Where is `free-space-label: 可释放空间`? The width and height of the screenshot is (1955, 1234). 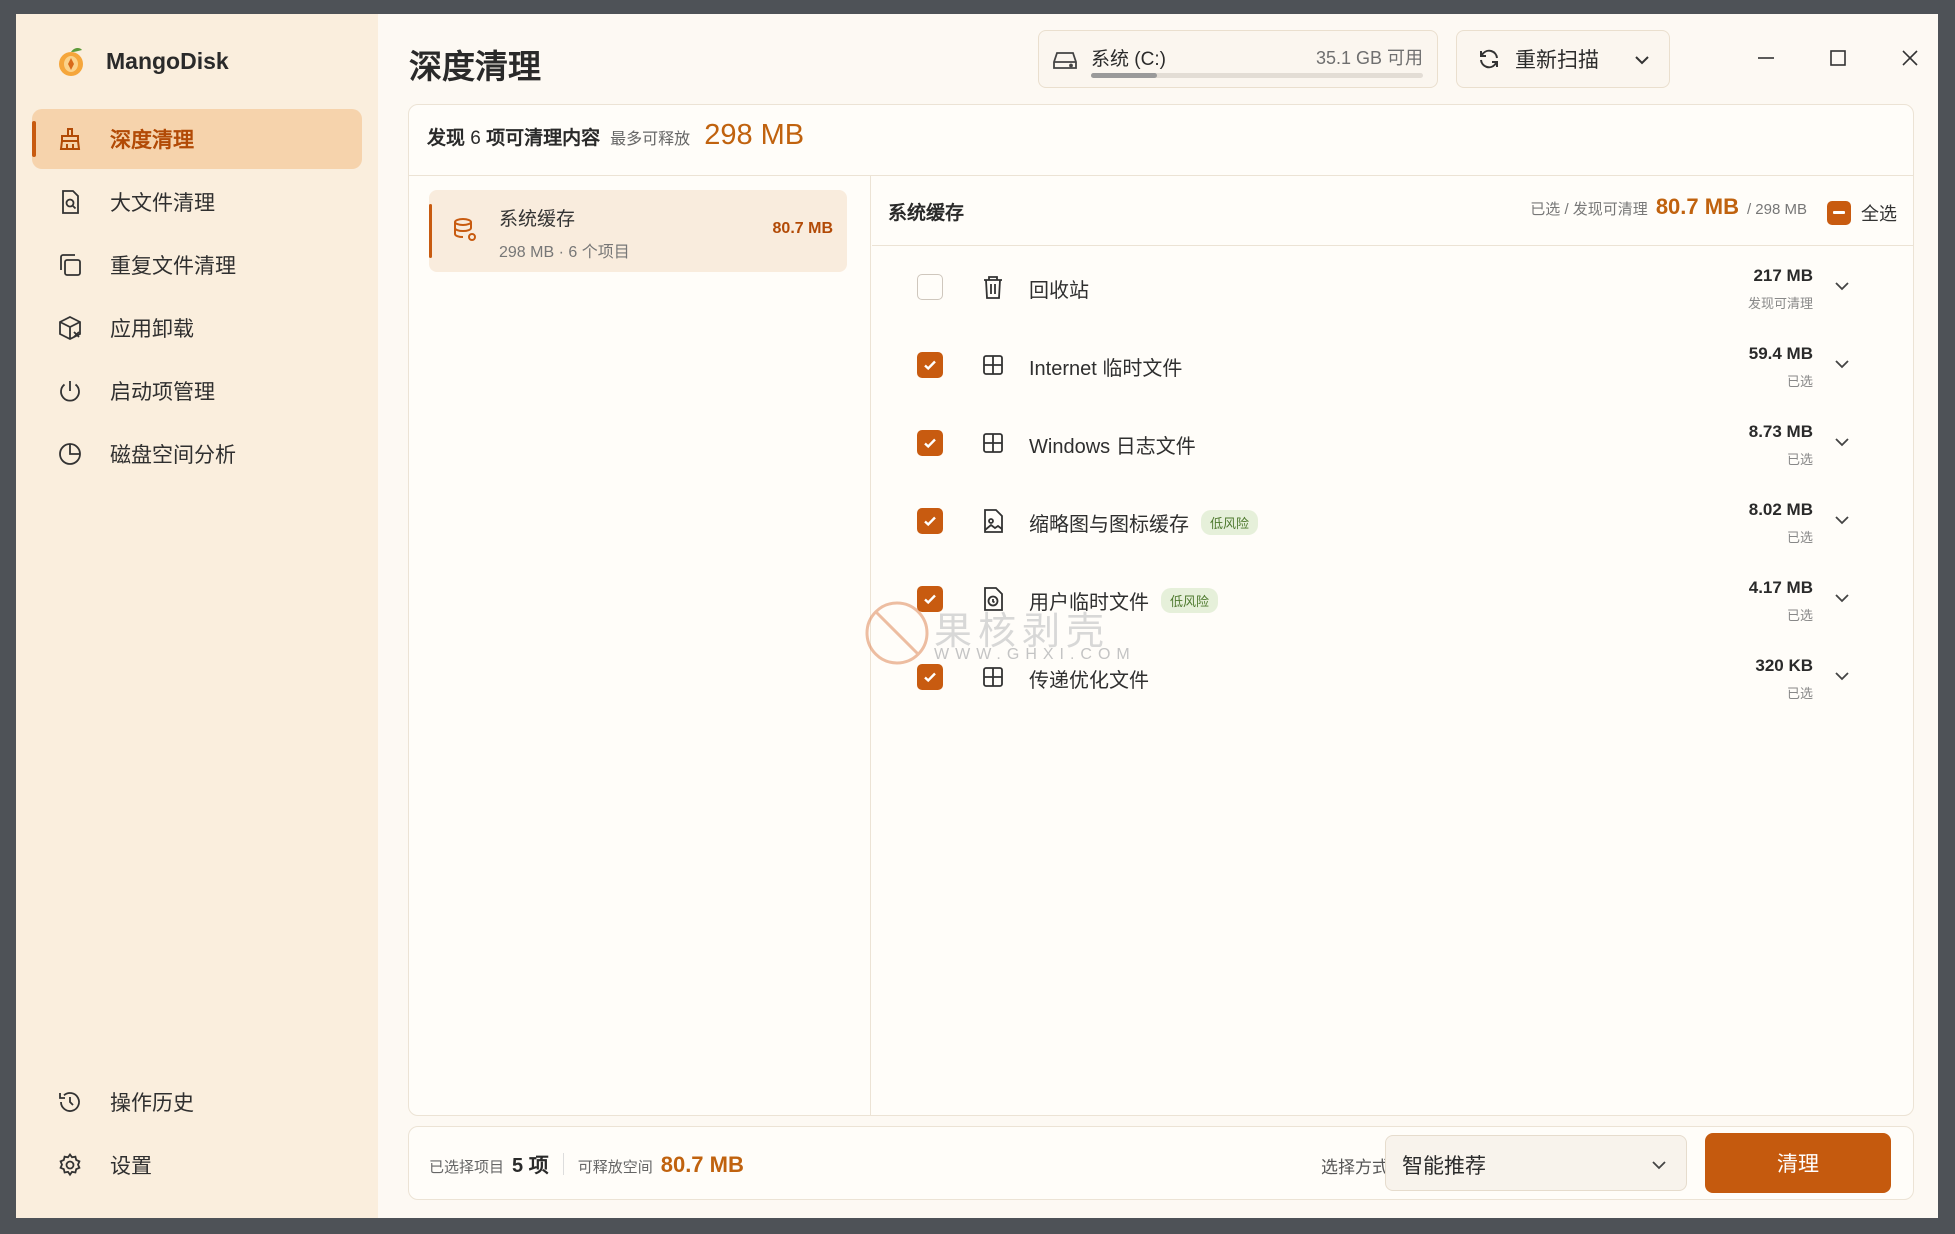
free-space-label: 可释放空间 is located at coordinates (615, 1167).